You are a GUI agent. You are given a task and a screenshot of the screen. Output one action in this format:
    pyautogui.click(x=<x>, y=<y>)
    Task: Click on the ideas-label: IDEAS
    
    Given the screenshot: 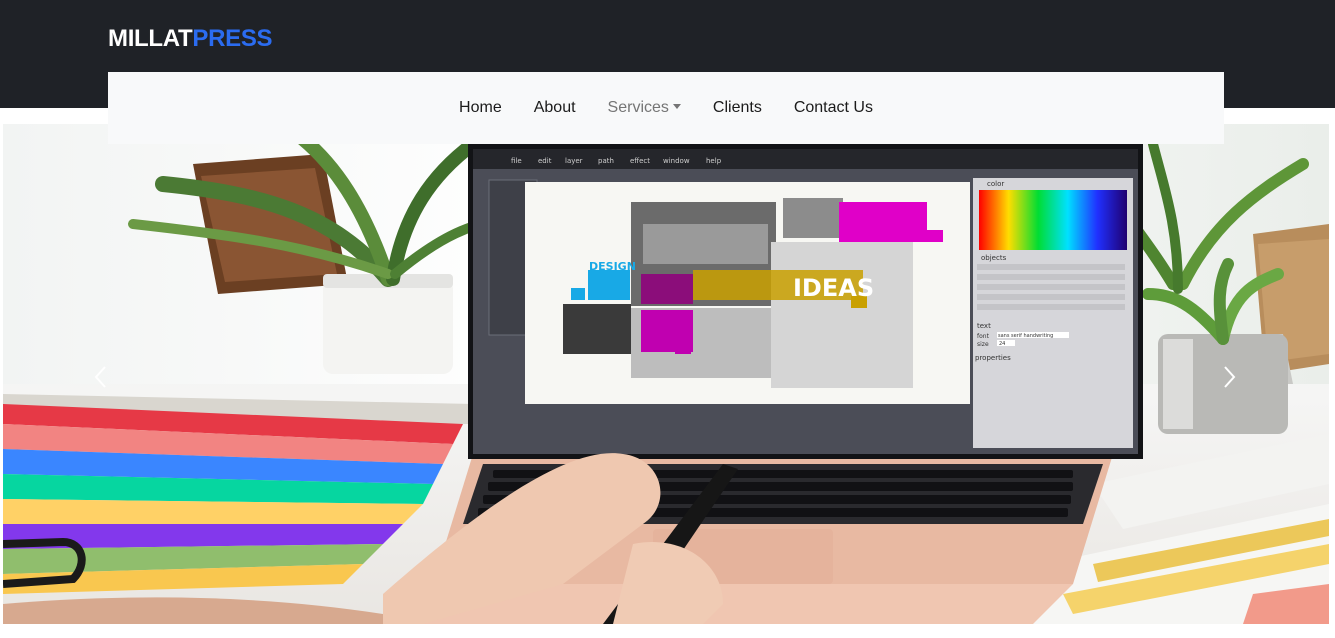 What is the action you would take?
    pyautogui.click(x=833, y=288)
    